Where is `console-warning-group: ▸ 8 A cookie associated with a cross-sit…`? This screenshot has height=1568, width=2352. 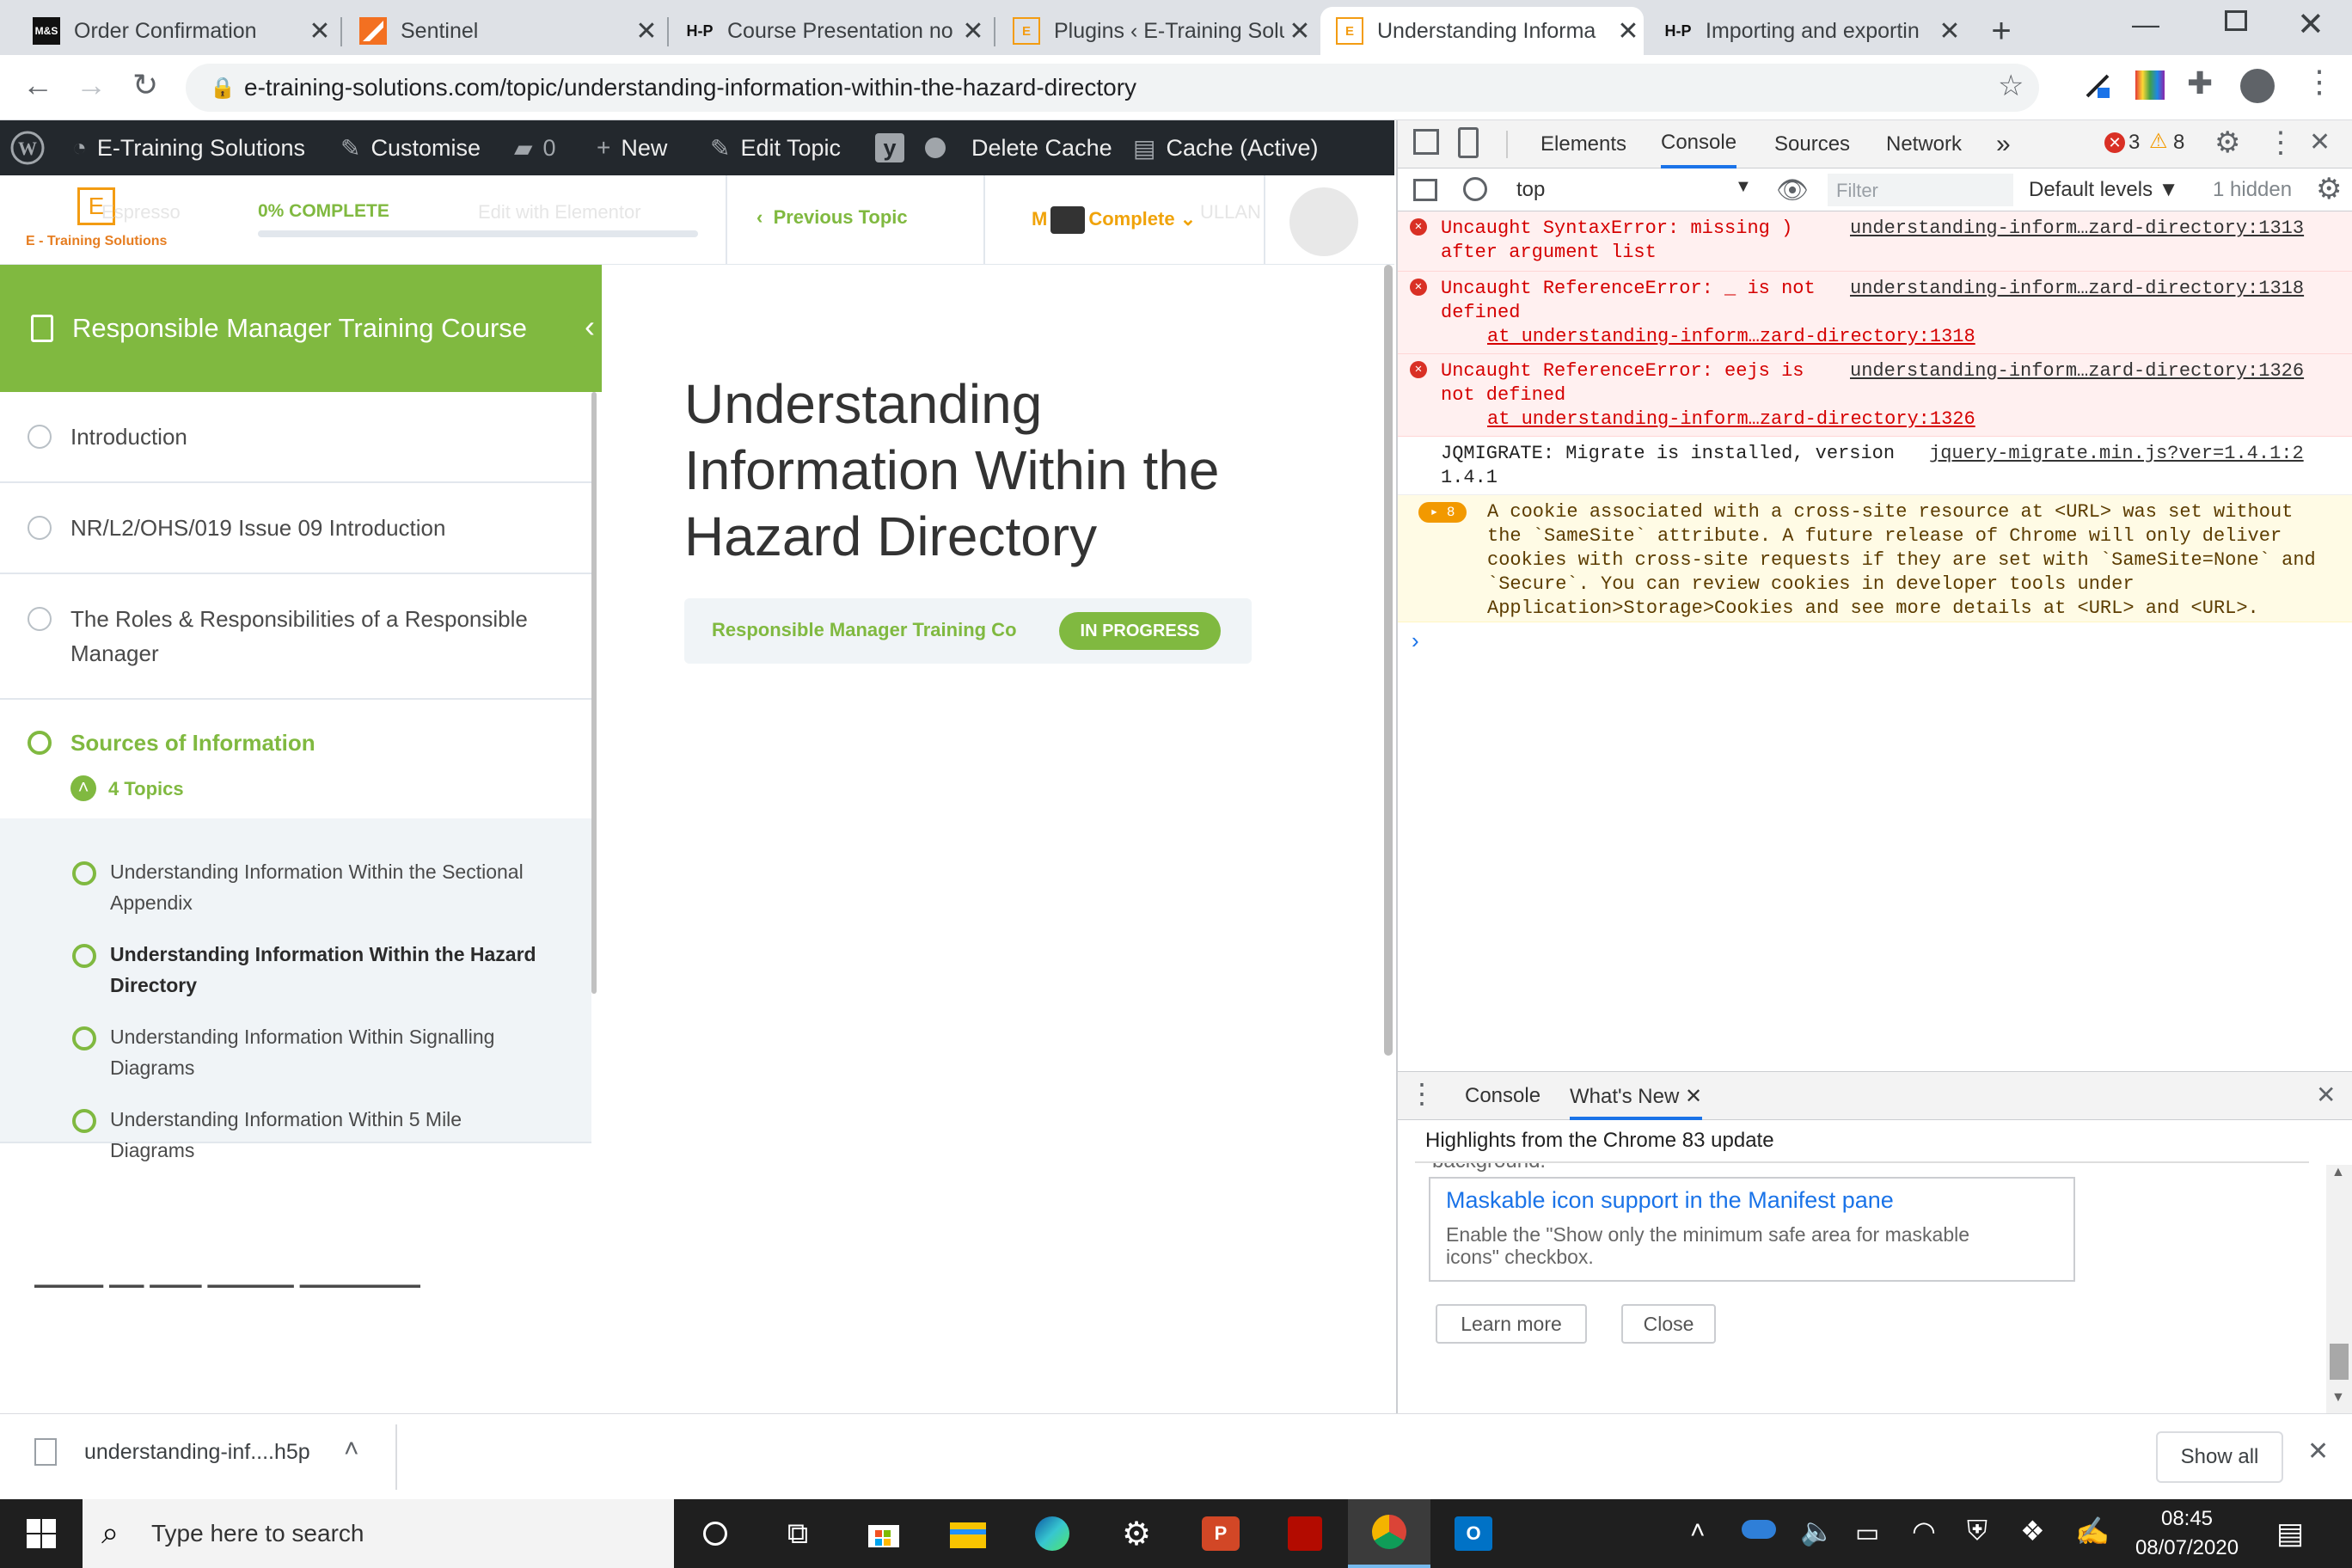 console-warning-group: ▸ 8 A cookie associated with a cross-sit… is located at coordinates (1875, 558).